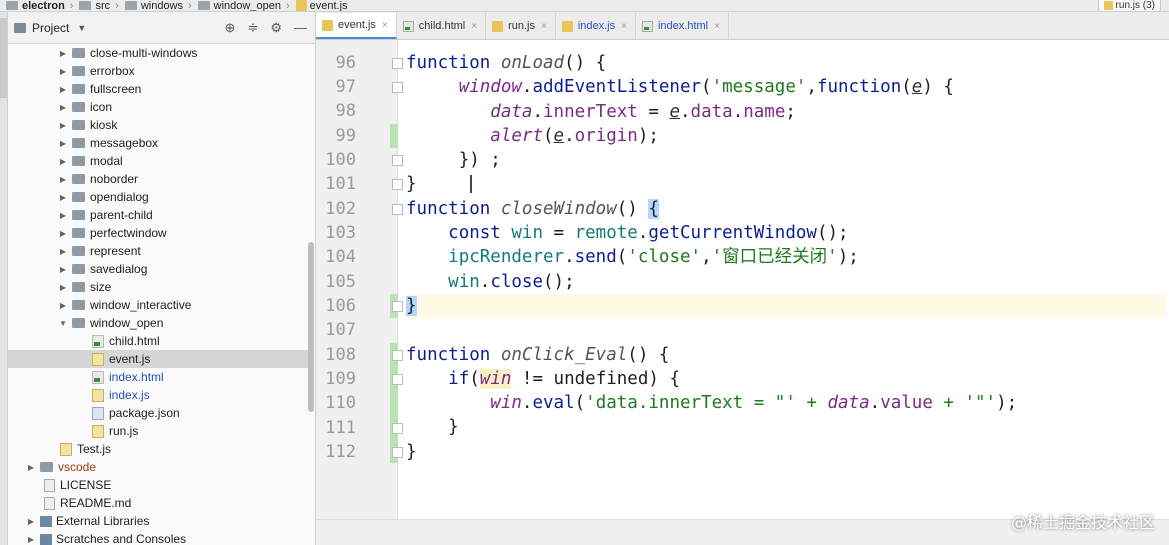  Describe the element at coordinates (36, 5) in the screenshot. I see `breadcrumb-electron: electron ›` at that location.